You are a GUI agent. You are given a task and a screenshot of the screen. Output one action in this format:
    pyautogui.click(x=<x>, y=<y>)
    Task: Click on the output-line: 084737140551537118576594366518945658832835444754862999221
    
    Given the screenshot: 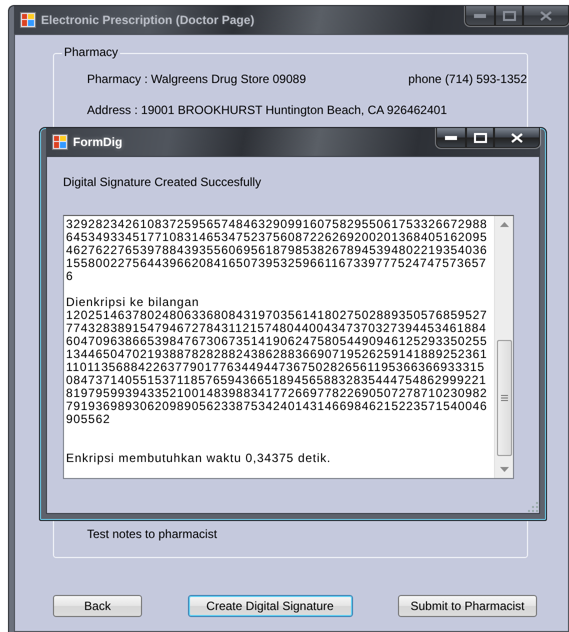 What is the action you would take?
    pyautogui.click(x=276, y=380)
    